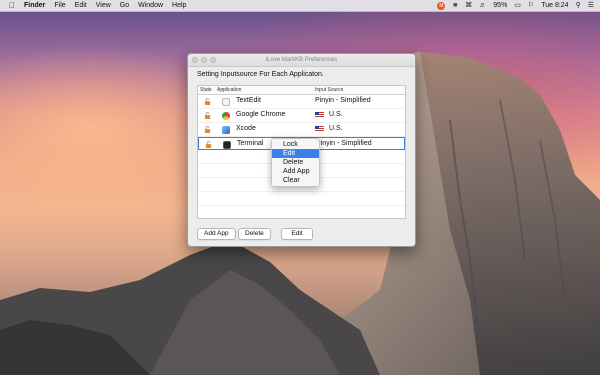  What do you see at coordinates (578, 5) in the screenshot?
I see `search-icon: ⚲` at bounding box center [578, 5].